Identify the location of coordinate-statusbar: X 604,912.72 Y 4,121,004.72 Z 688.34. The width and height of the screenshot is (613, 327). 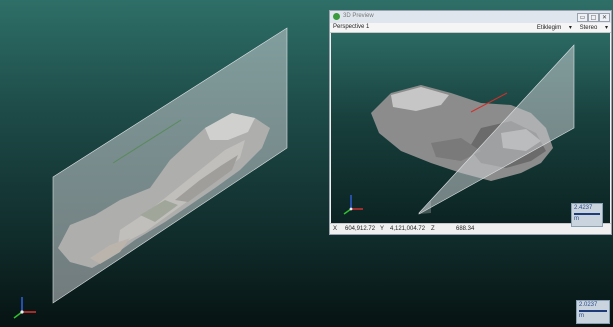
(470, 228).